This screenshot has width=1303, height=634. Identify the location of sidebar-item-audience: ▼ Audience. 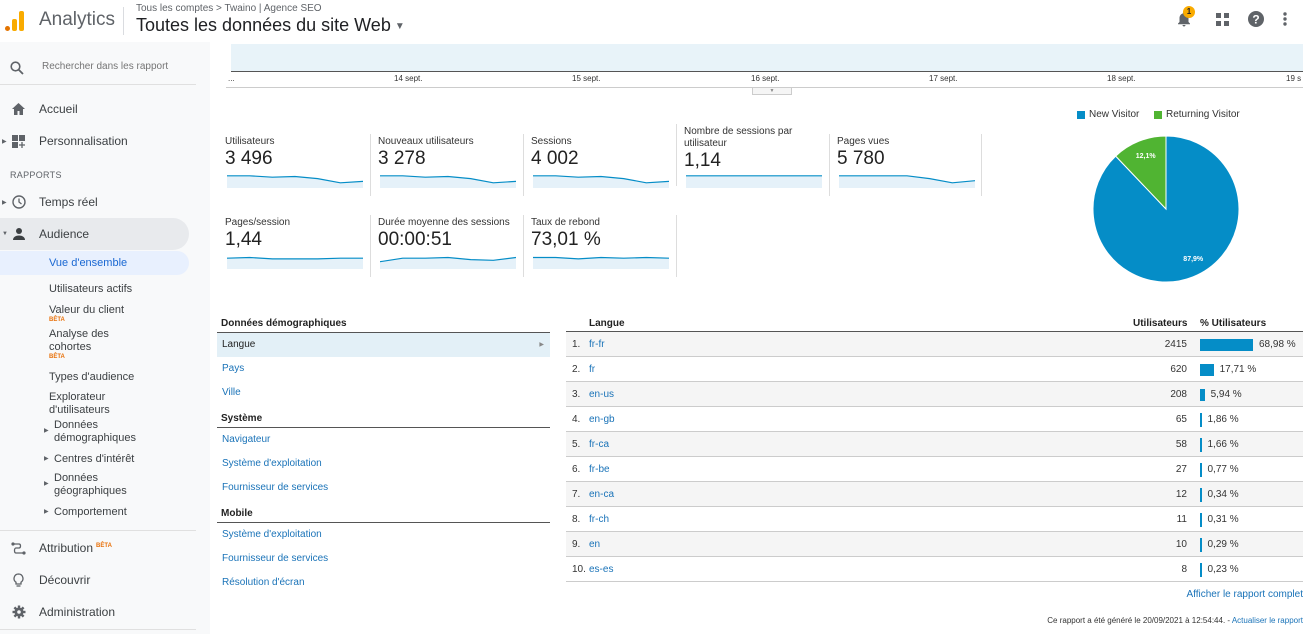
(94, 234).